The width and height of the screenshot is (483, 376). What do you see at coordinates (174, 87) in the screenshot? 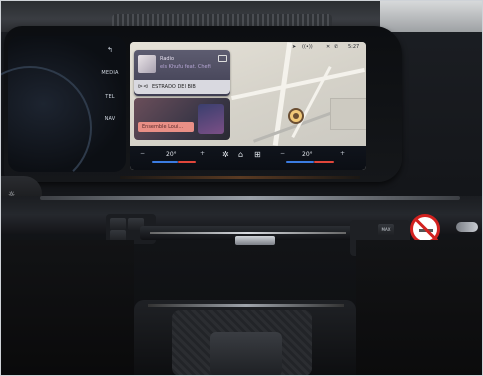
I see `station-name: ESTRADO DEI BIB` at bounding box center [174, 87].